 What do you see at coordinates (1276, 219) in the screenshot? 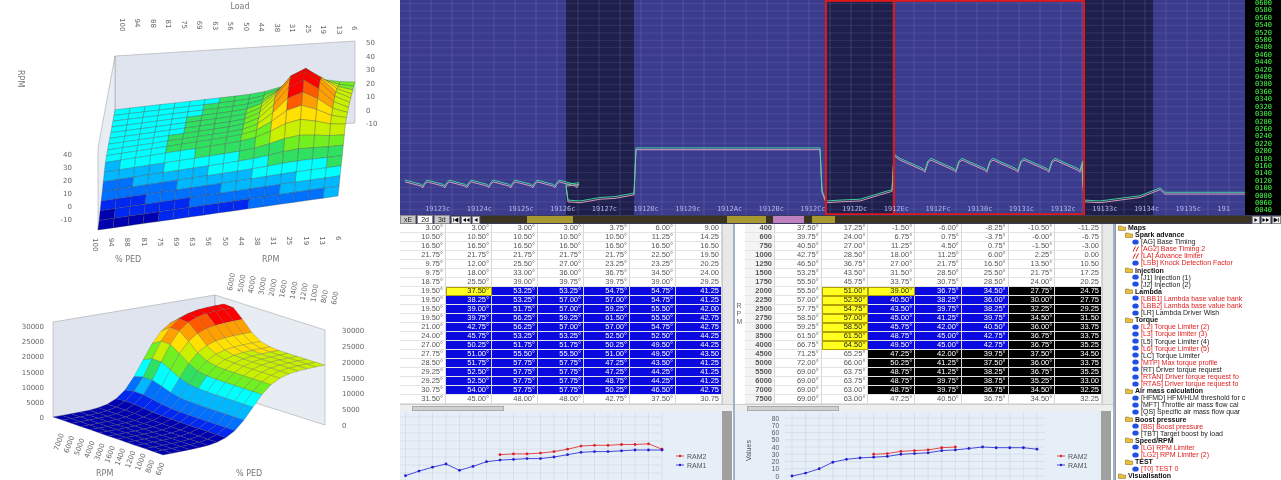
I see `last-page-icon` at bounding box center [1276, 219].